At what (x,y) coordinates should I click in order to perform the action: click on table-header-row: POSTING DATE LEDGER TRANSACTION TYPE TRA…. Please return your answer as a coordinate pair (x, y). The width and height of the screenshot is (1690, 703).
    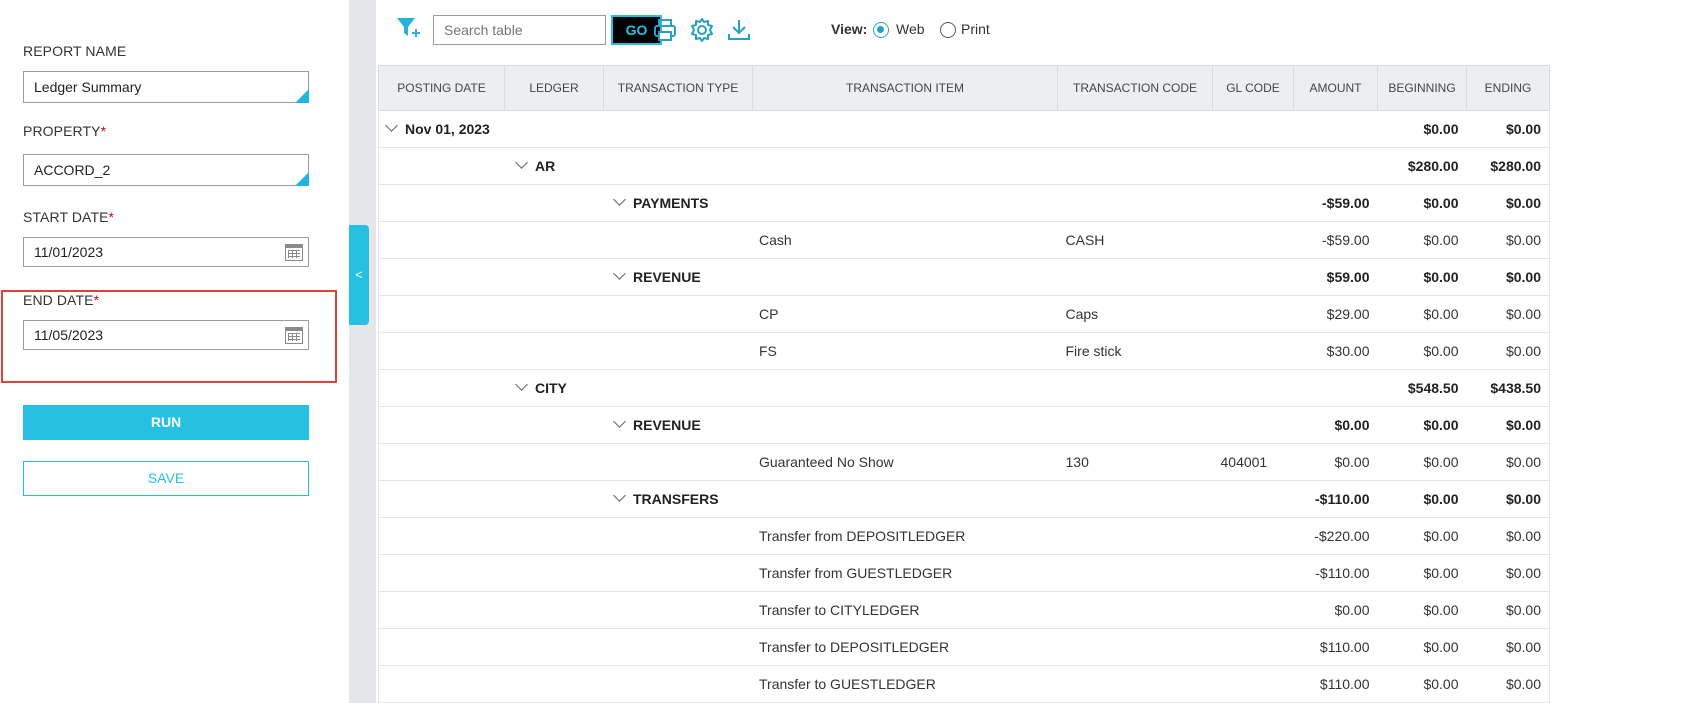
    Looking at the image, I should click on (964, 88).